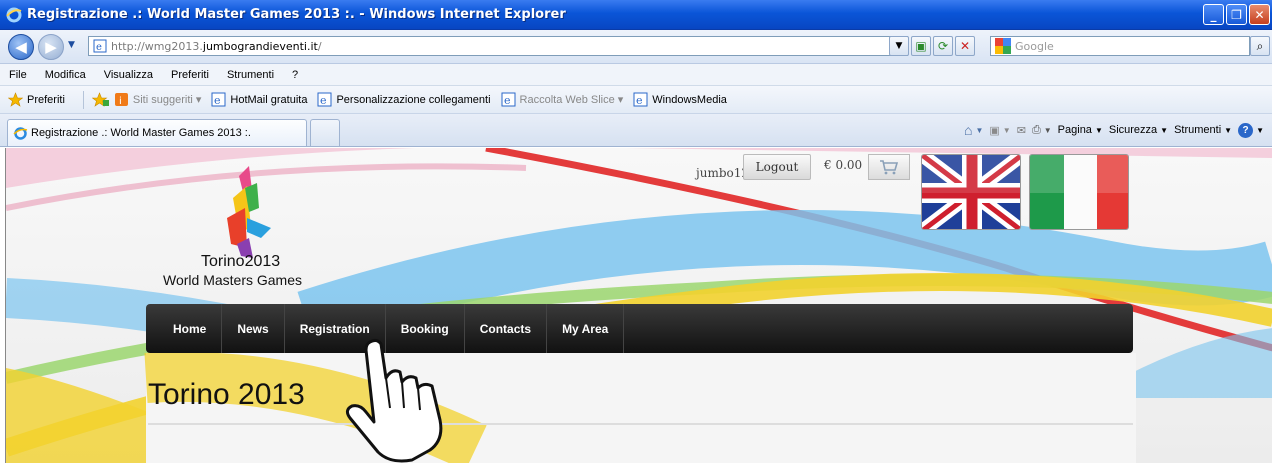 The image size is (1272, 463). Describe the element at coordinates (167, 100) in the screenshot. I see `fav-label: Siti suggeriti ▾` at that location.